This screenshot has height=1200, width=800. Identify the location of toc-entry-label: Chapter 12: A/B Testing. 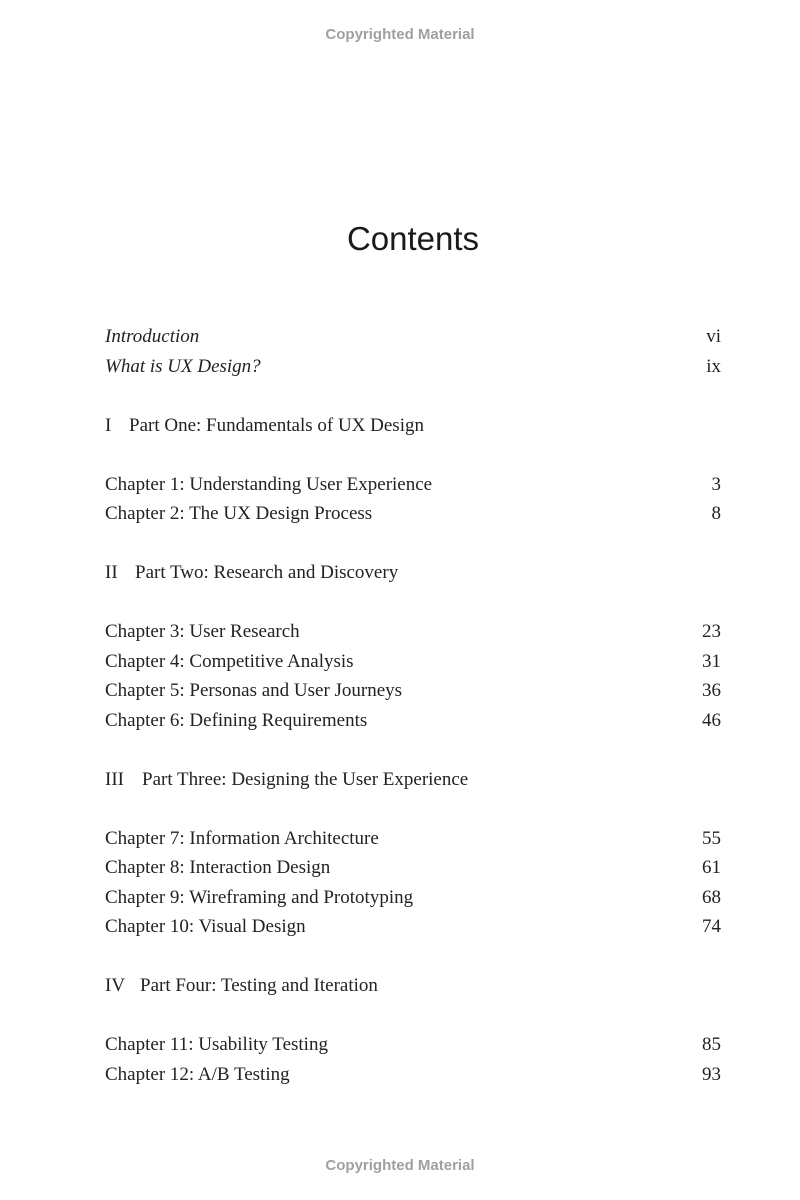
(197, 1074).